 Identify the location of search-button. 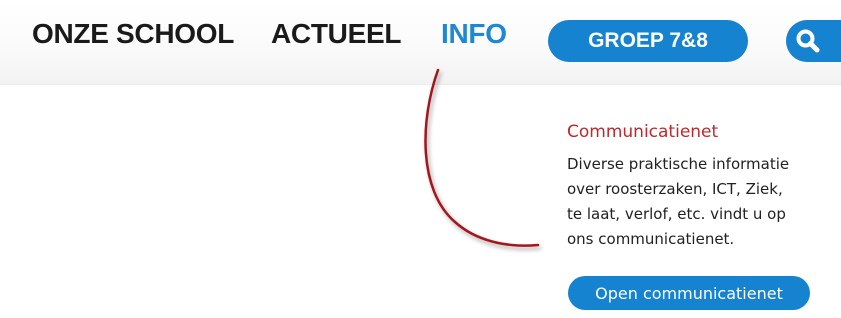
(813, 41).